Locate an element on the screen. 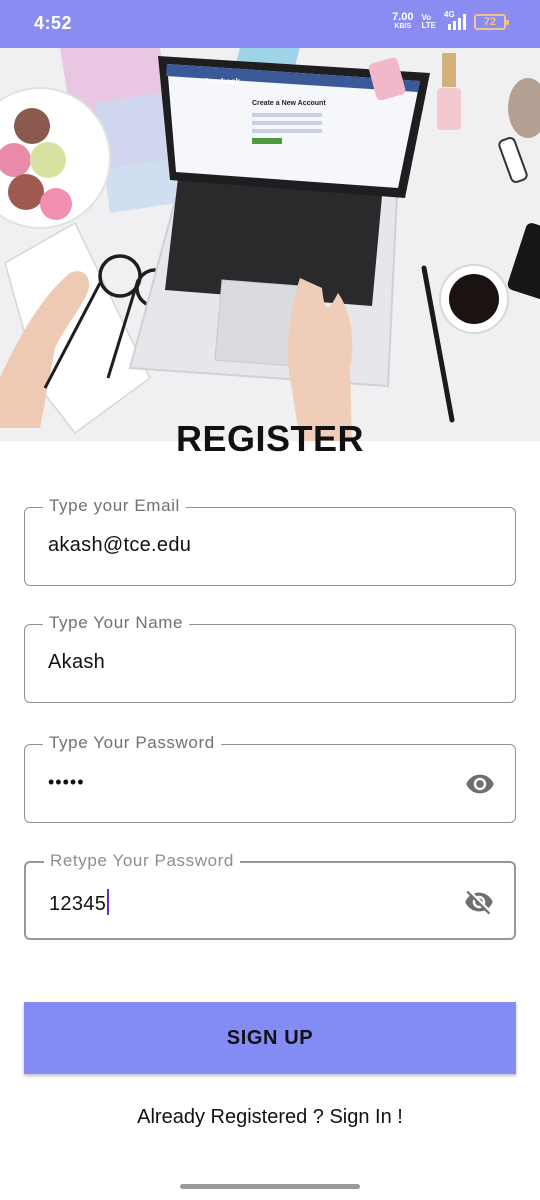 The image size is (540, 1200). name-field-label: Type Your Name is located at coordinates (116, 623).